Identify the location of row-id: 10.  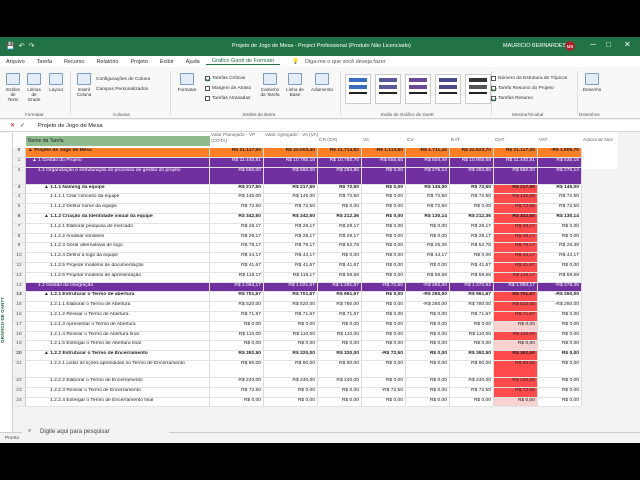
(19, 257).